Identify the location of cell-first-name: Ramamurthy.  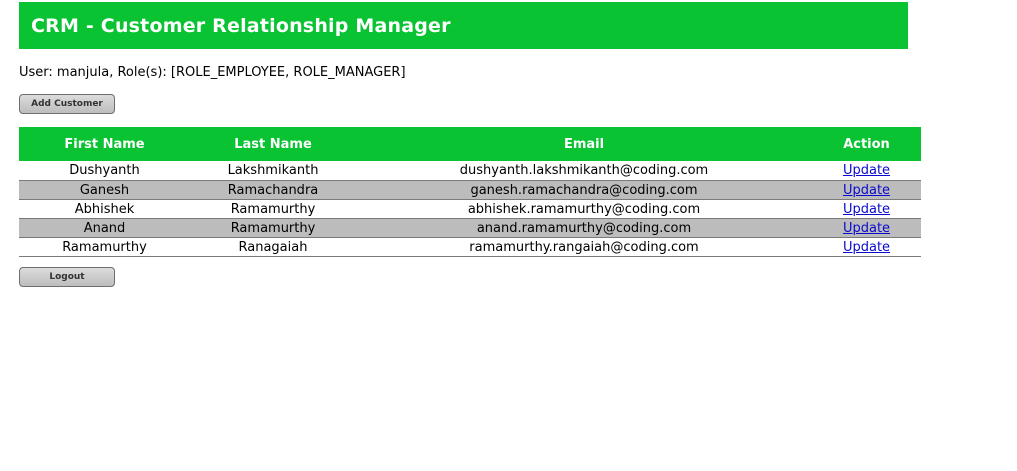
(104, 247).